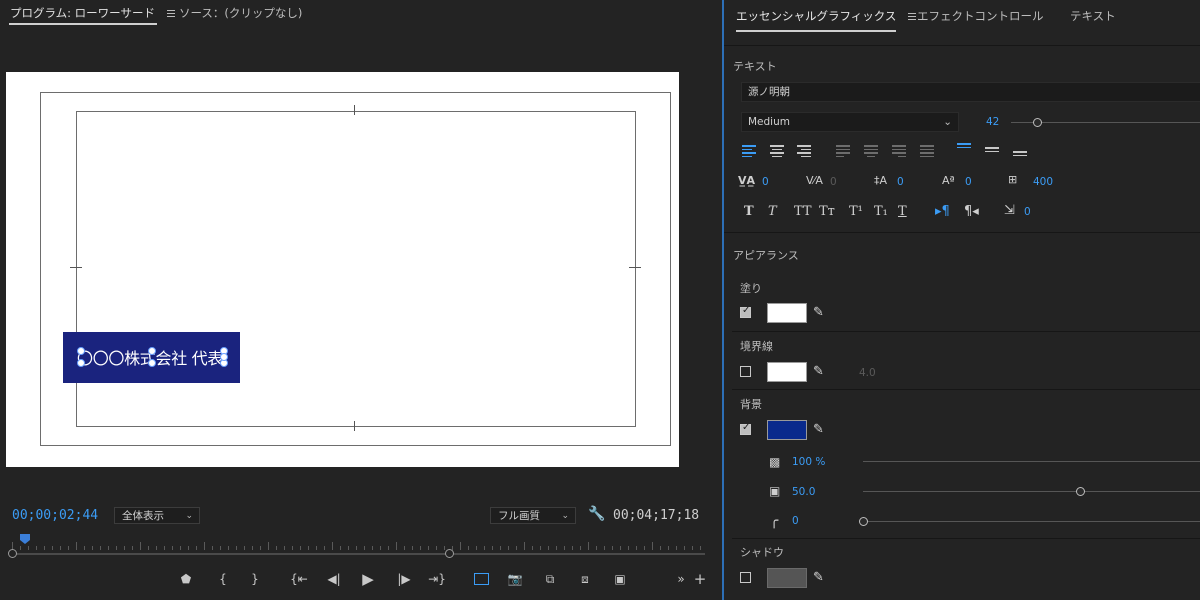 This screenshot has width=1200, height=600. What do you see at coordinates (620, 579) in the screenshot?
I see `comparison-view-icon: ▣` at bounding box center [620, 579].